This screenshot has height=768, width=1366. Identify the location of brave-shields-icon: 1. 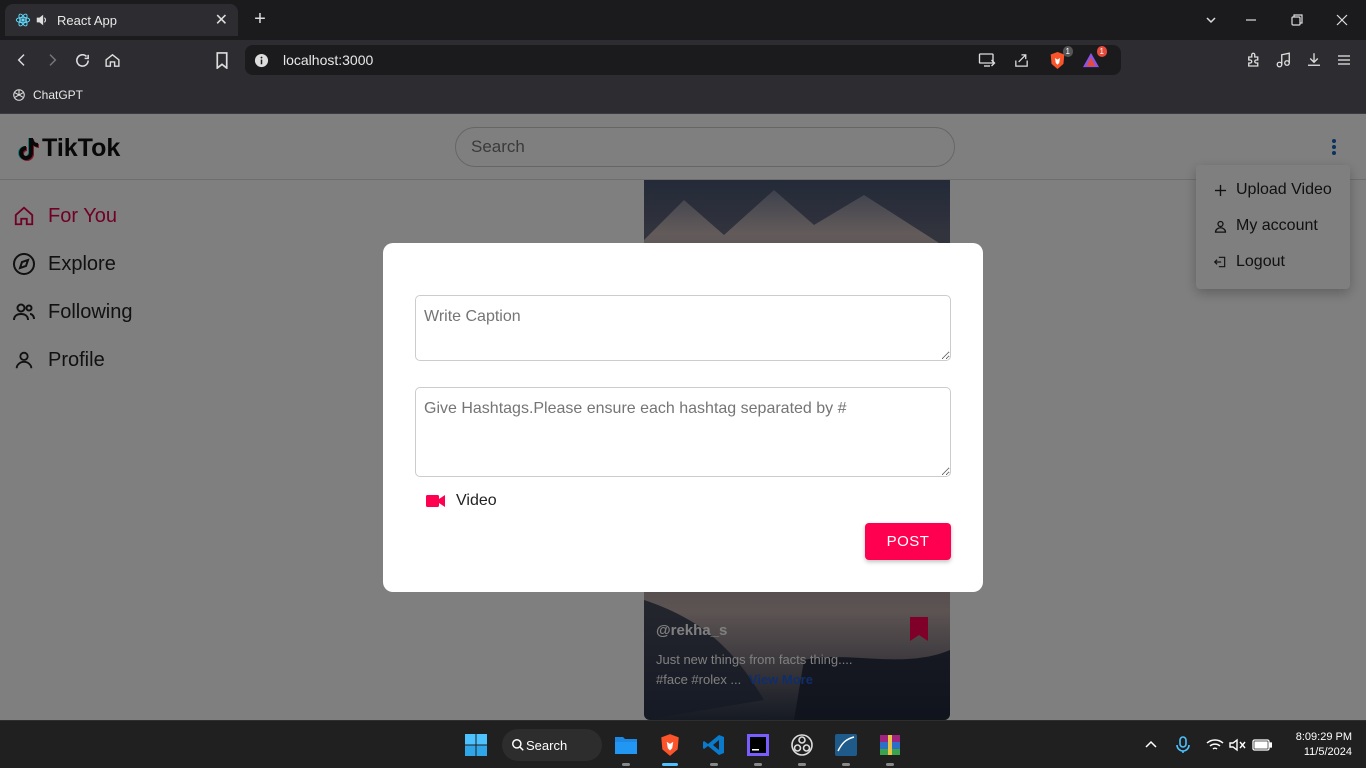
(1060, 58).